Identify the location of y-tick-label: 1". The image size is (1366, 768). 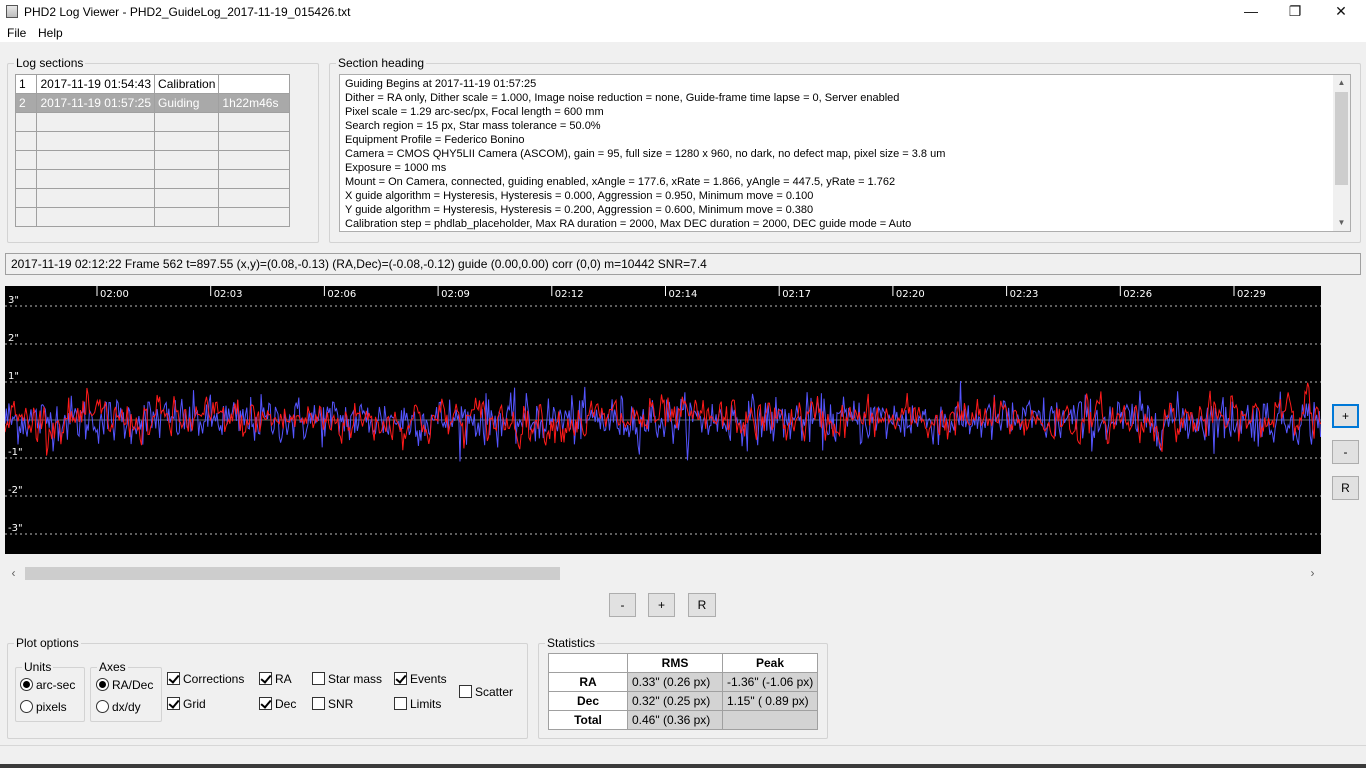
(13, 376).